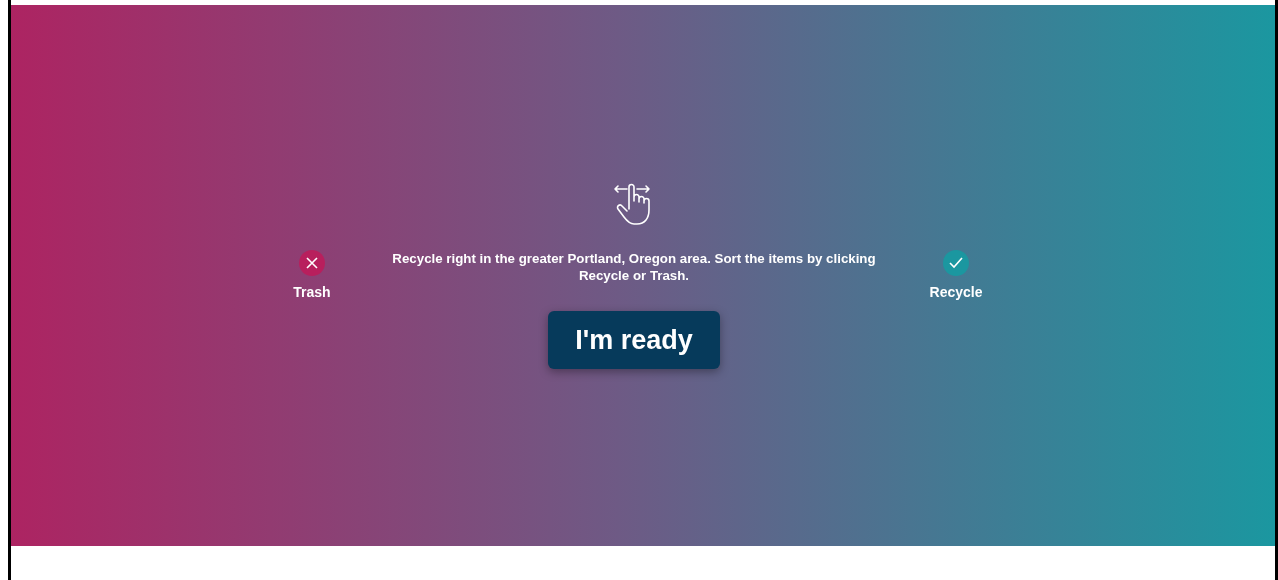  I want to click on instruction-text: Recycle right in the greater Portland, Oregon area. Sort the items by clicking Recycle or Trash., so click(634, 266).